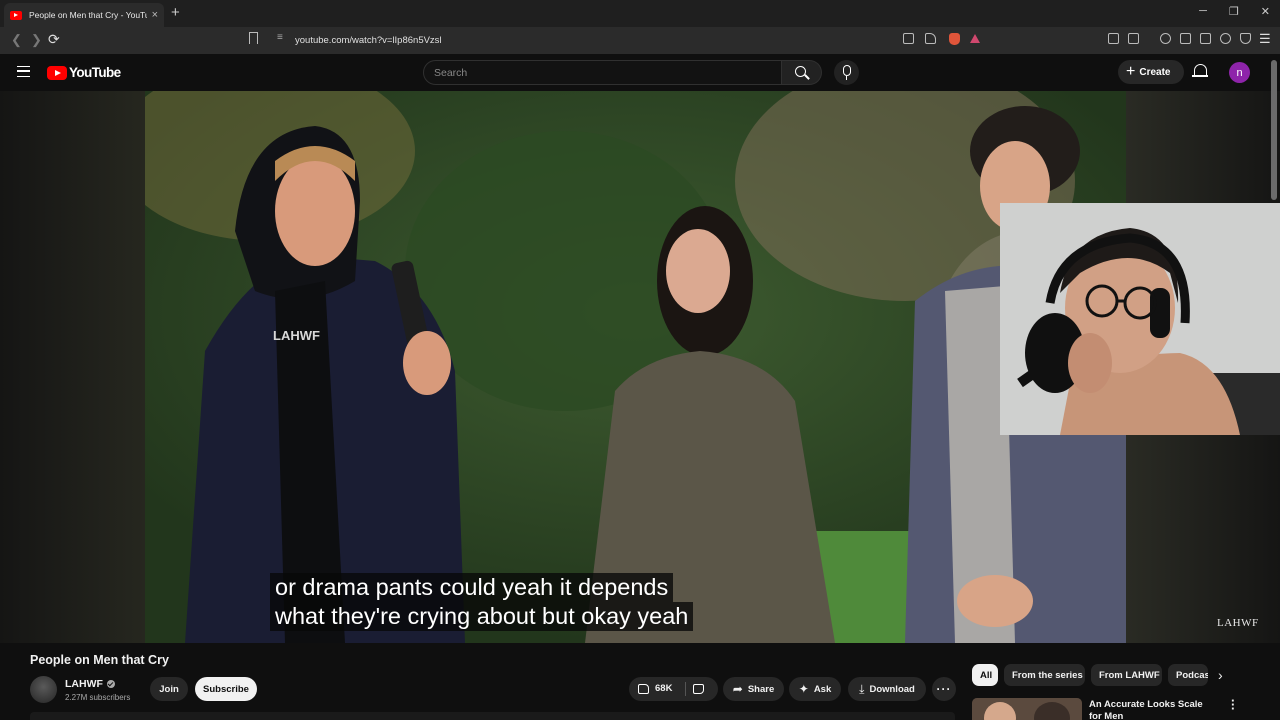  I want to click on url-text: youtube.com/watch?v=lIp86n5Vzsl, so click(368, 40).